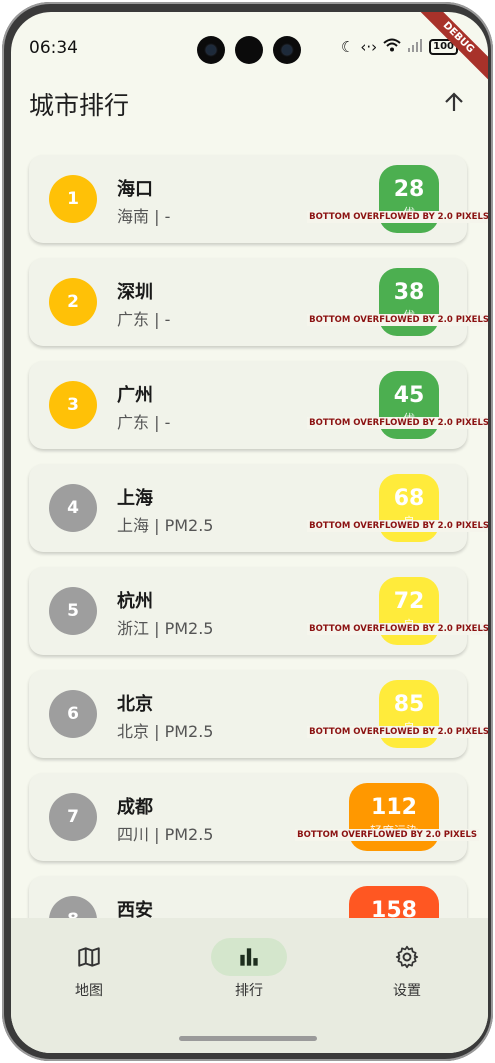  What do you see at coordinates (165, 628) in the screenshot?
I see `city-subtitle: 浙江 | PM2.5` at bounding box center [165, 628].